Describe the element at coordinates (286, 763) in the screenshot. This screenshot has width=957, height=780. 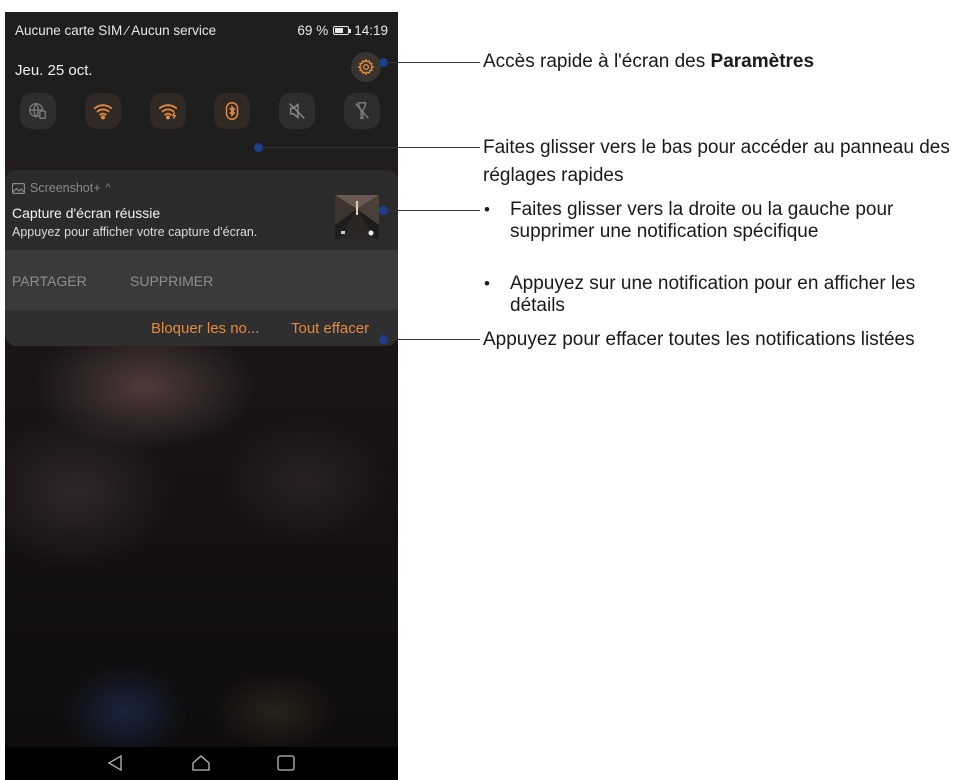
I see `recent-apps-icon` at that location.